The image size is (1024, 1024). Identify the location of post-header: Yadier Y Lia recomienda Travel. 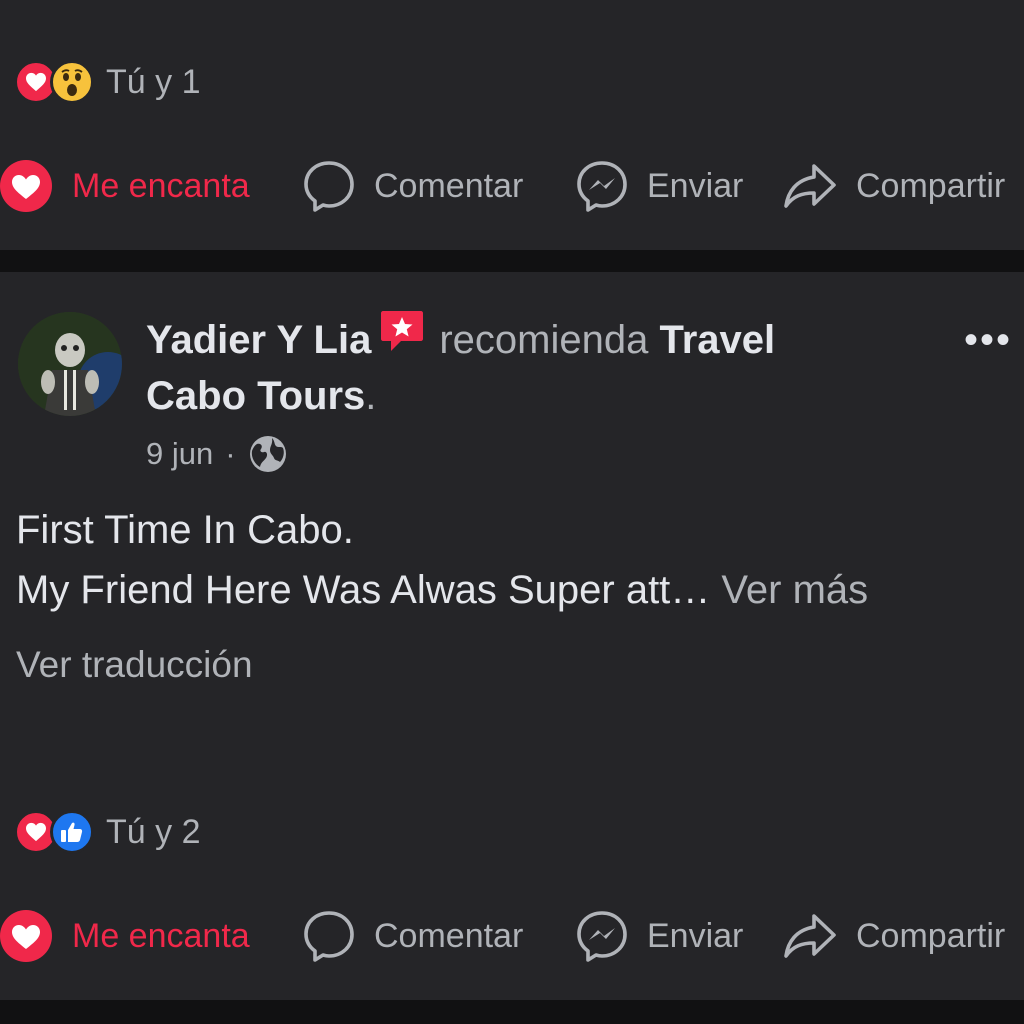
(460, 338).